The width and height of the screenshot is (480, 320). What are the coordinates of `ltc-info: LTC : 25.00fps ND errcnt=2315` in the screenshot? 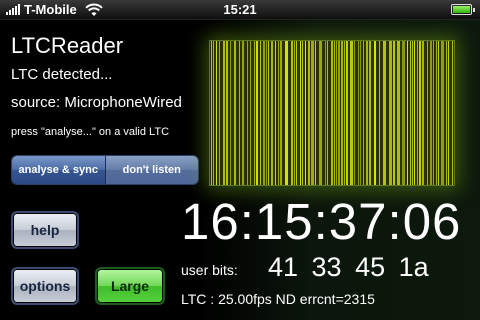 It's located at (278, 299).